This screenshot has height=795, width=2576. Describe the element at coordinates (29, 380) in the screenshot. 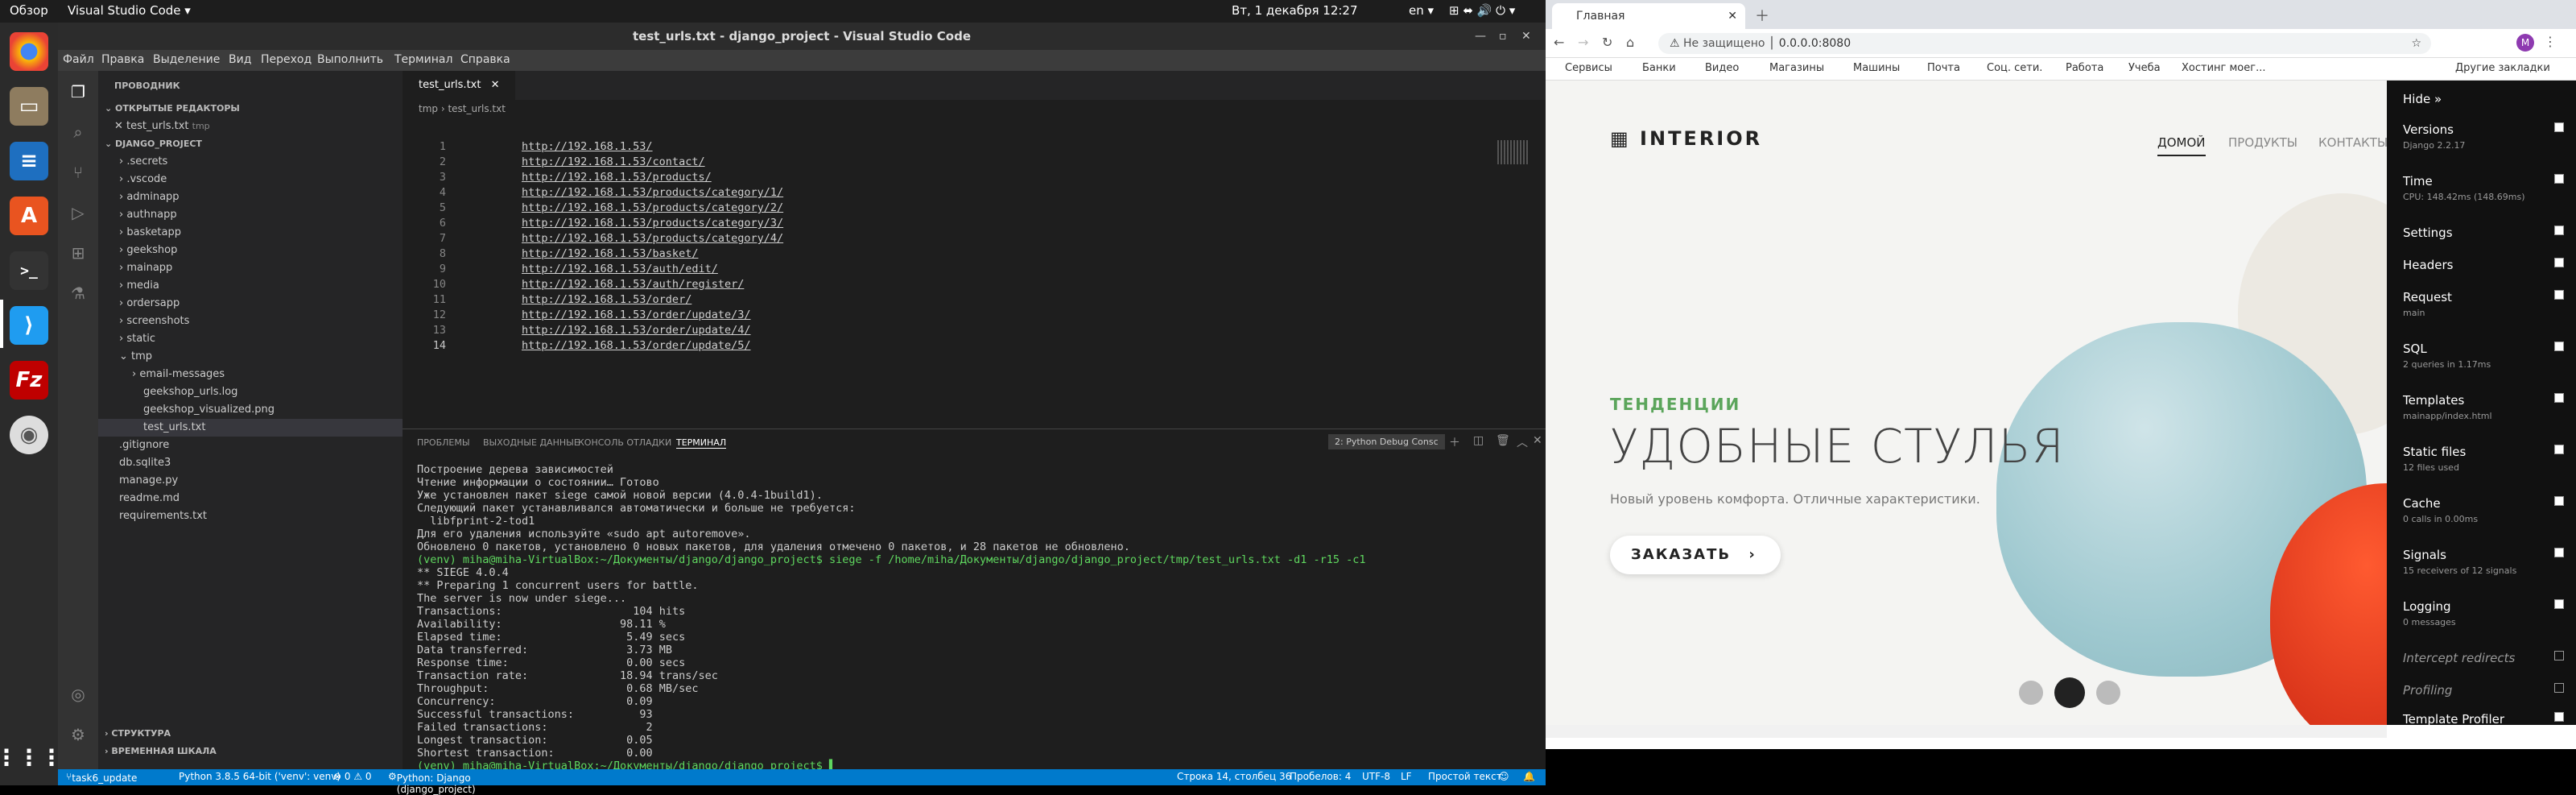

I see `filezilla-icon: Fz` at that location.